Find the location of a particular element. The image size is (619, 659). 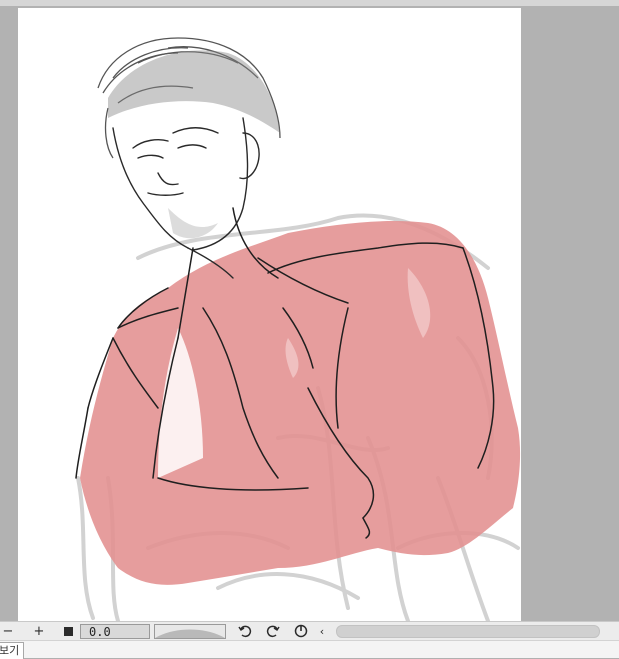

square-icon is located at coordinates (68, 631).